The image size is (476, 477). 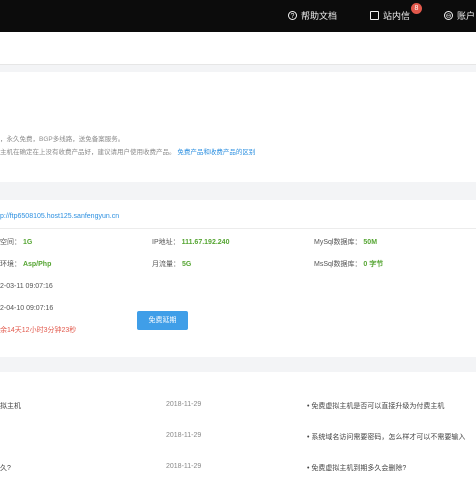 I want to click on help-docs-link: ? 帮助文档, so click(x=312, y=15).